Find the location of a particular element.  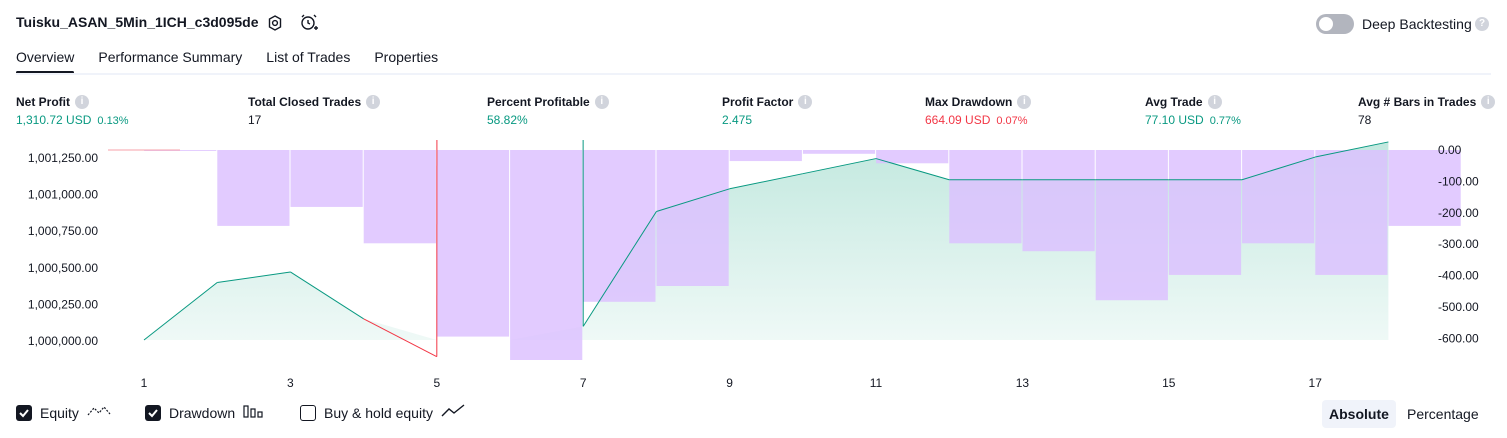

y-left-tick-label: 1,001,000.00 is located at coordinates (63, 195).